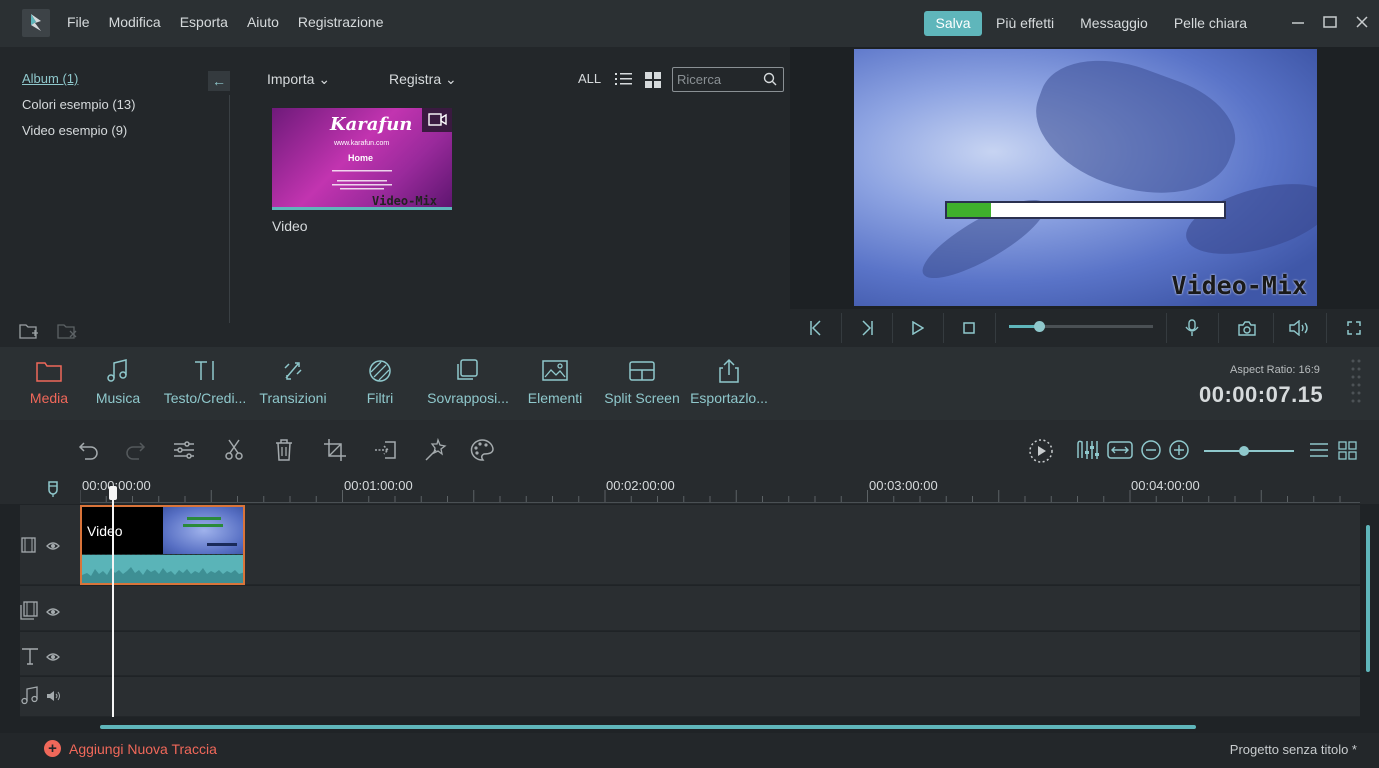 Image resolution: width=1379 pixels, height=768 pixels. What do you see at coordinates (184, 450) in the screenshot?
I see `adjust-icon` at bounding box center [184, 450].